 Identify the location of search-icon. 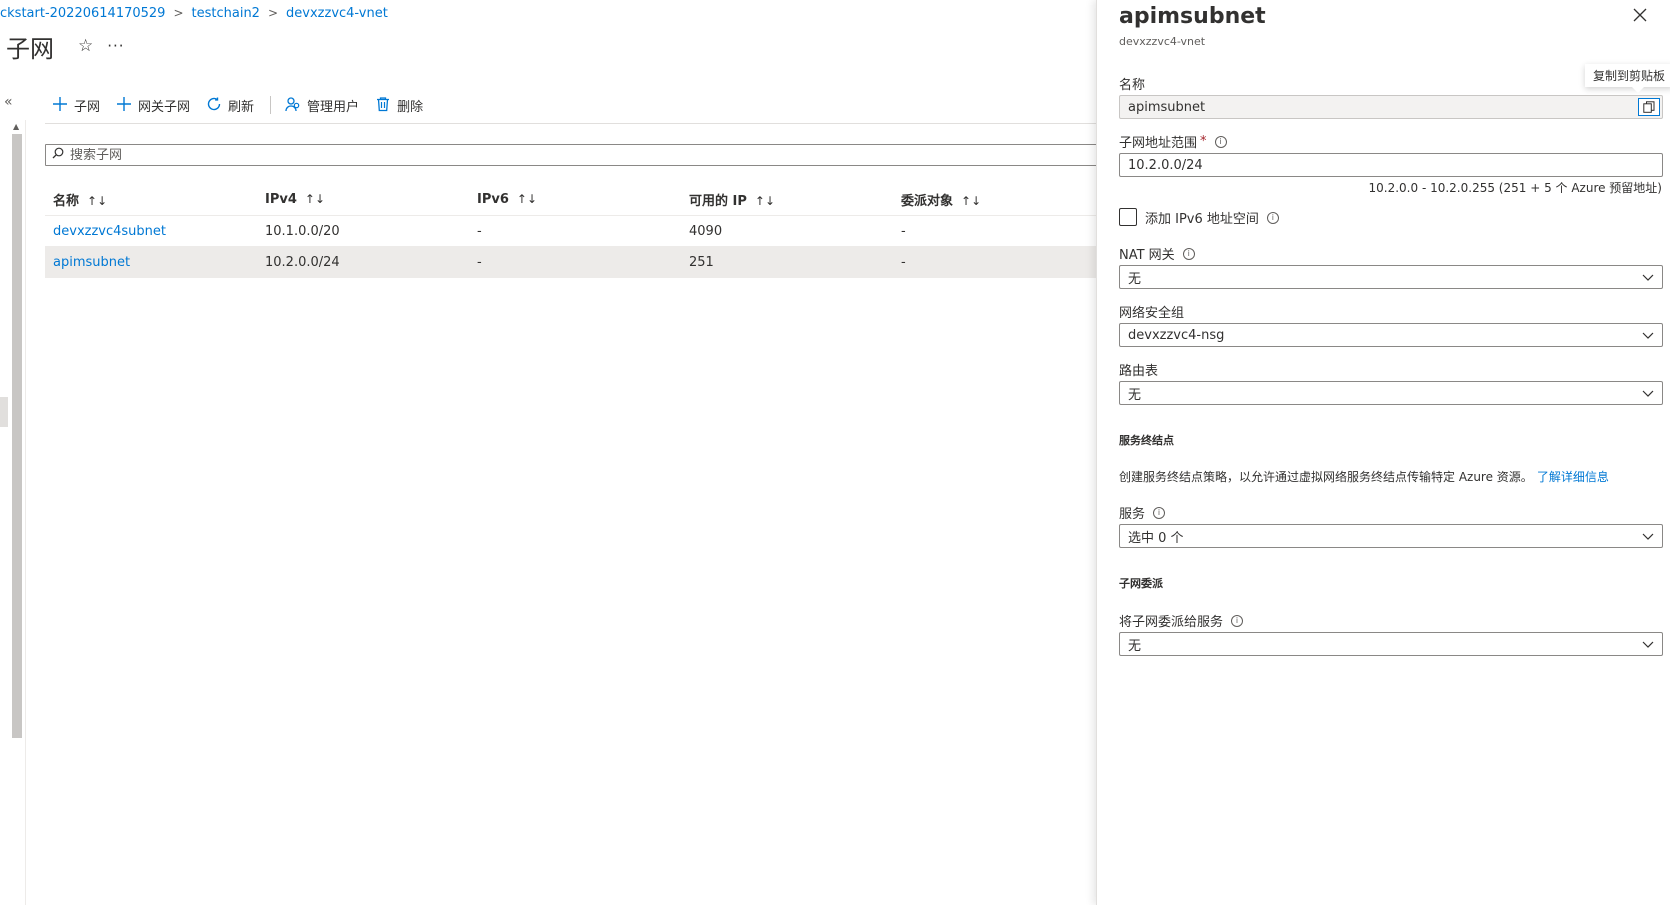
(58, 155).